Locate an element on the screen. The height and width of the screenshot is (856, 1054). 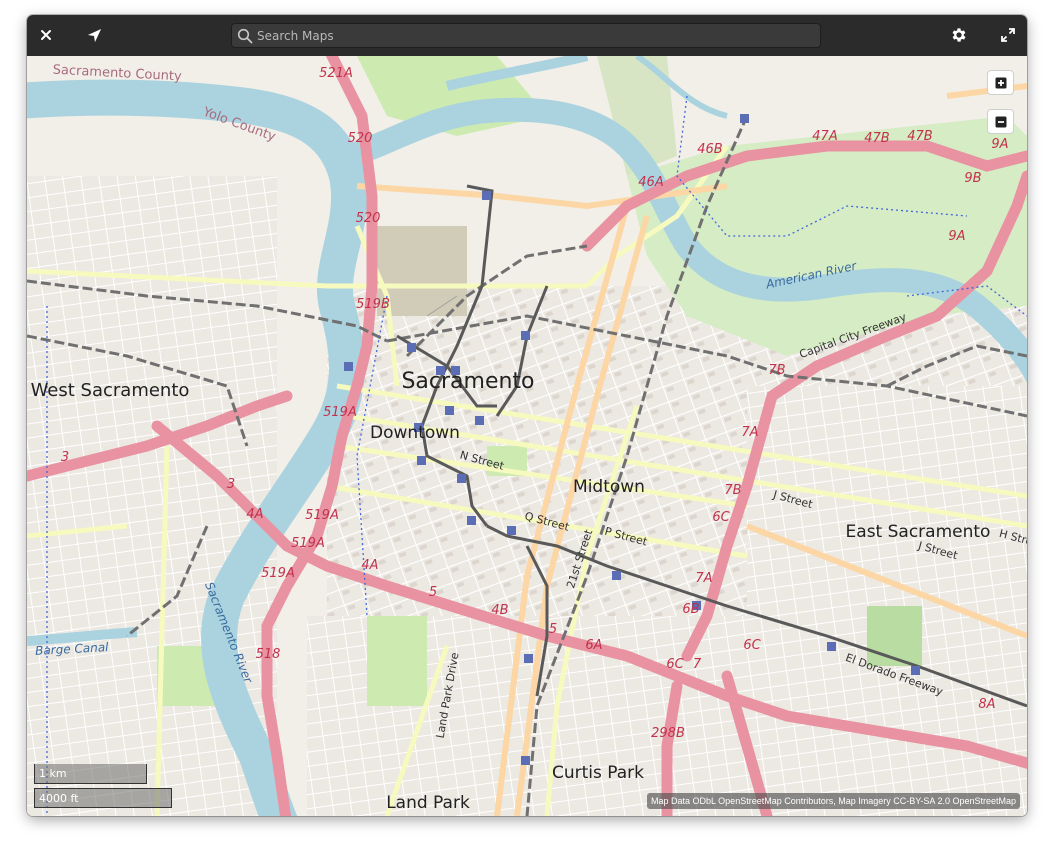
gear-icon is located at coordinates (959, 35).